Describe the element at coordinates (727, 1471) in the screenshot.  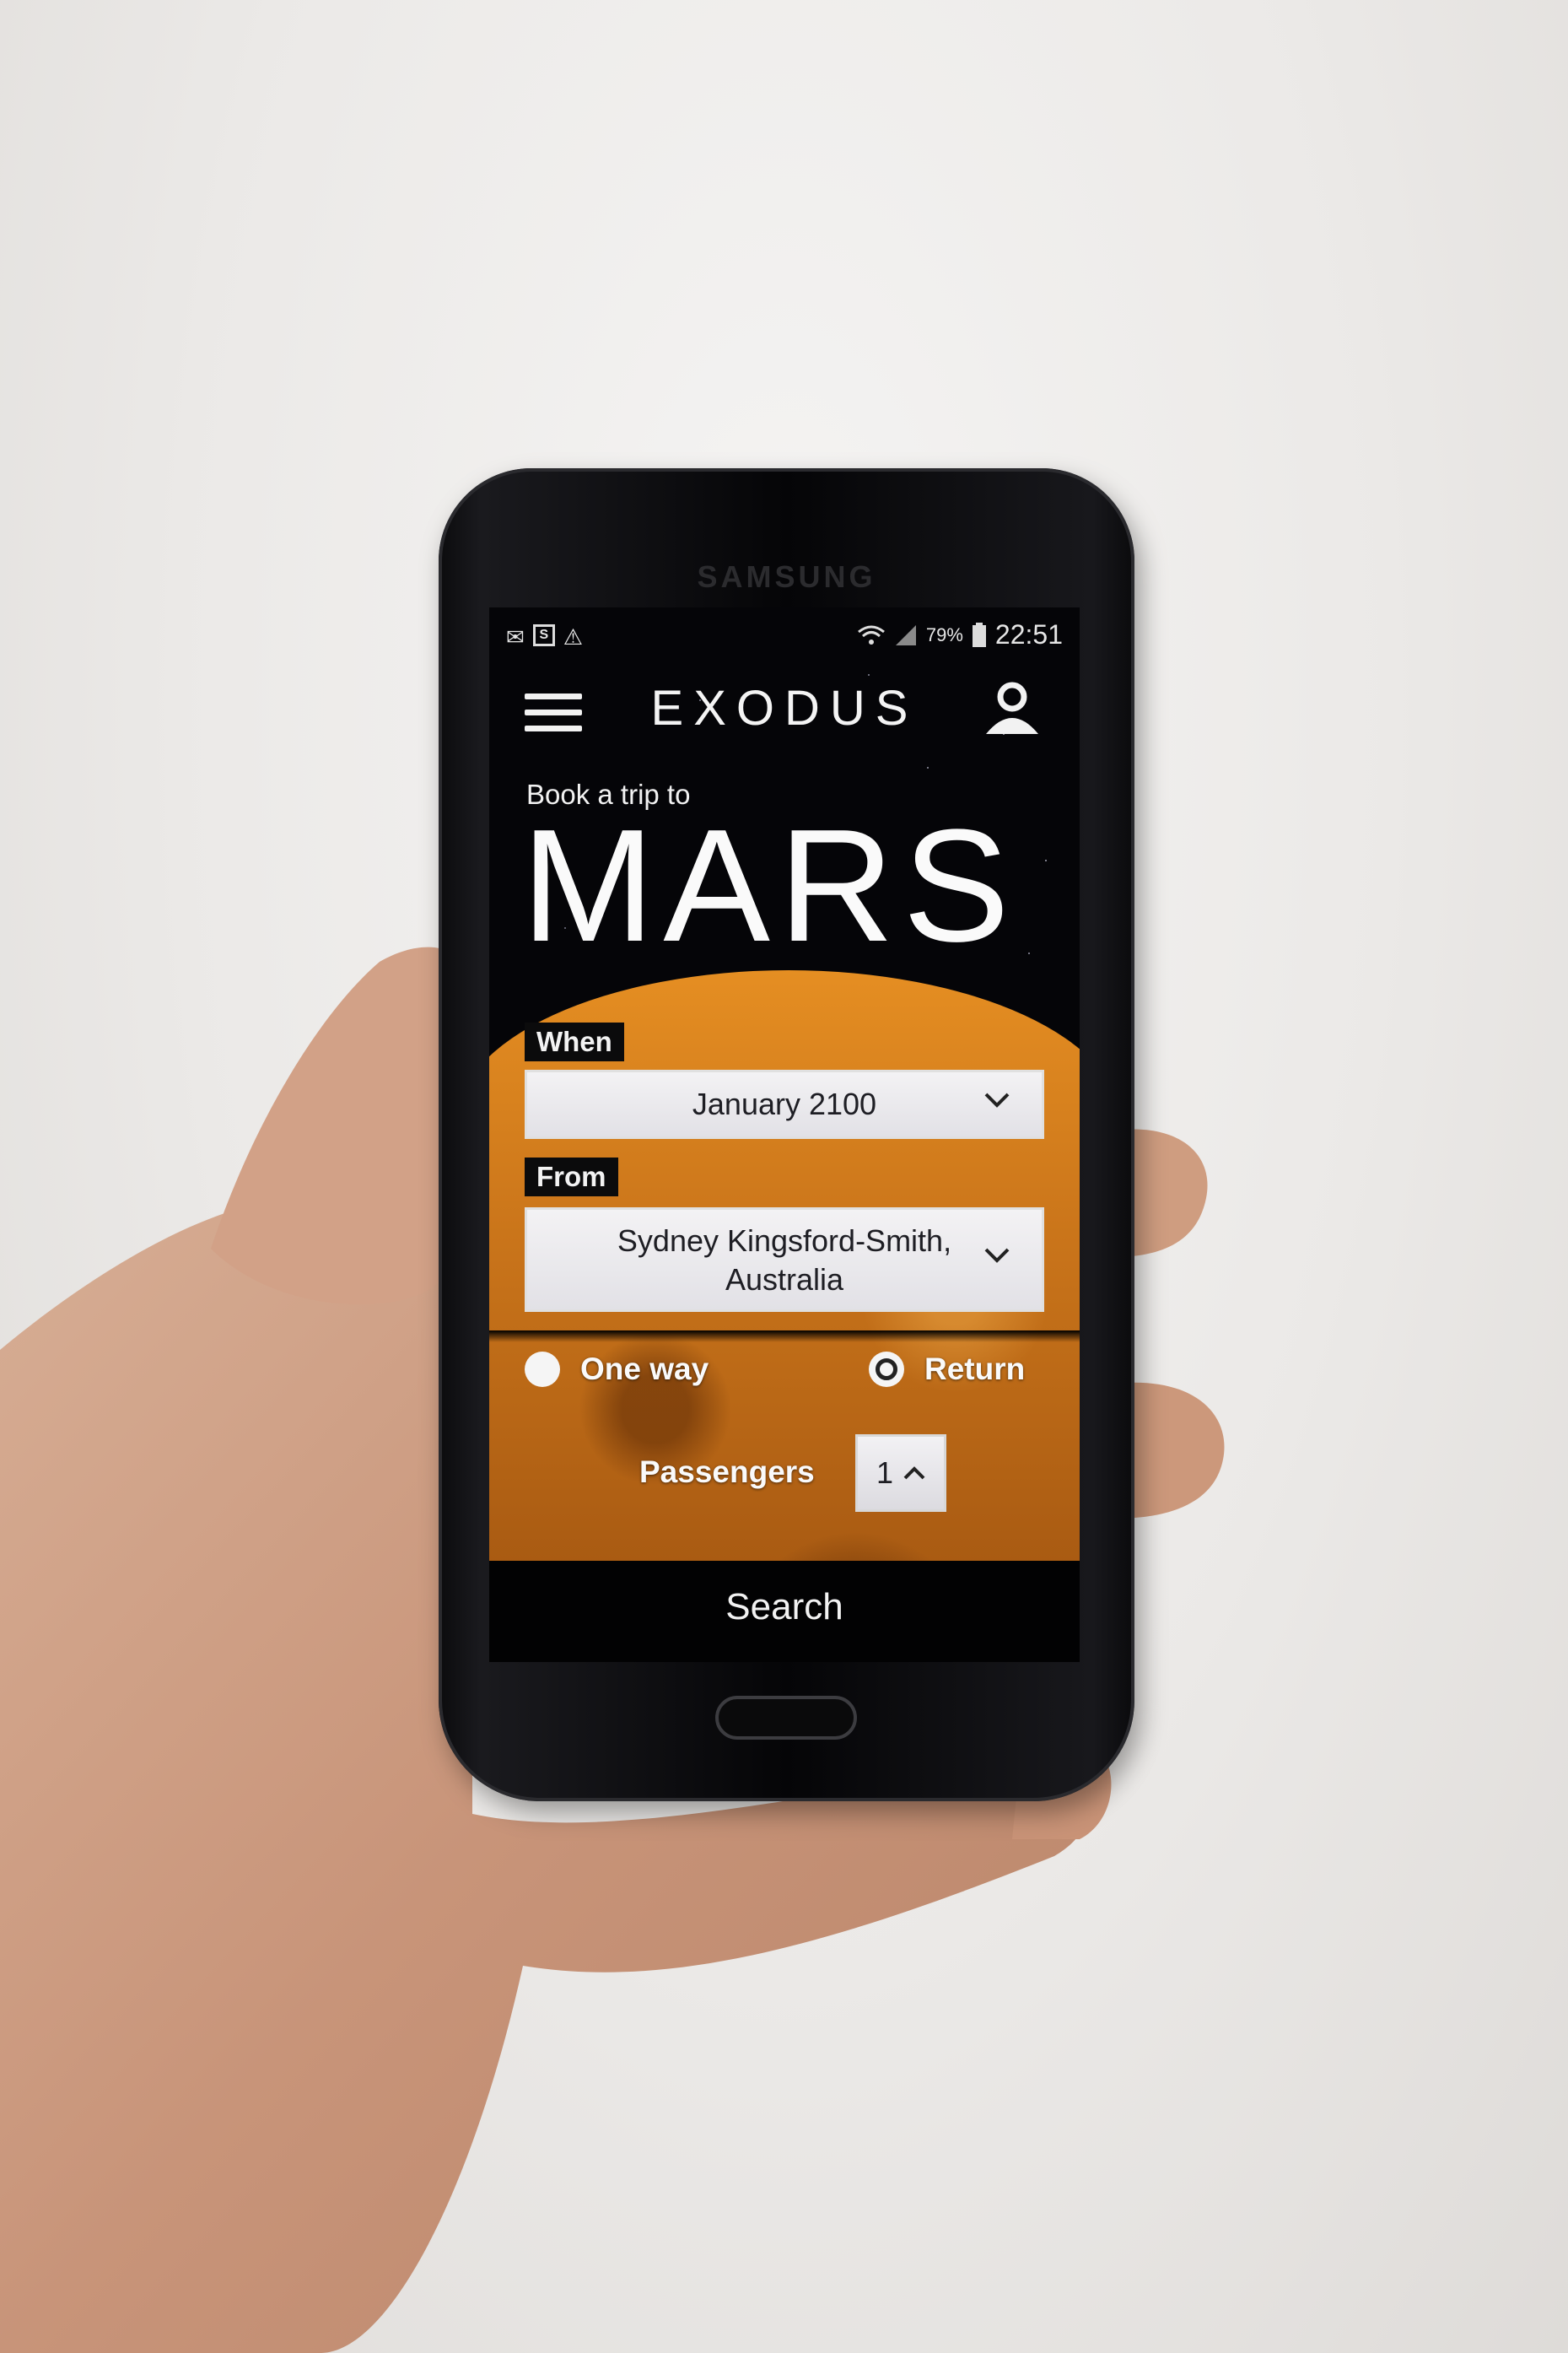
I see `passengers-label: Passengers` at that location.